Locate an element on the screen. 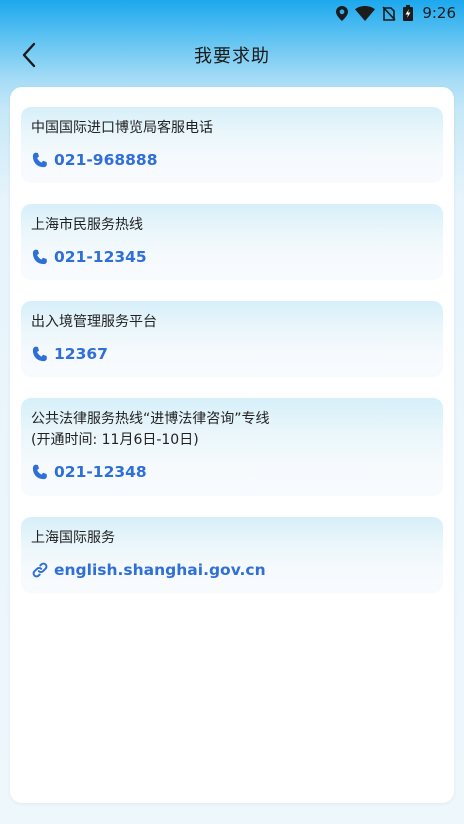 The width and height of the screenshot is (464, 824). chevron-left-icon is located at coordinates (29, 57).